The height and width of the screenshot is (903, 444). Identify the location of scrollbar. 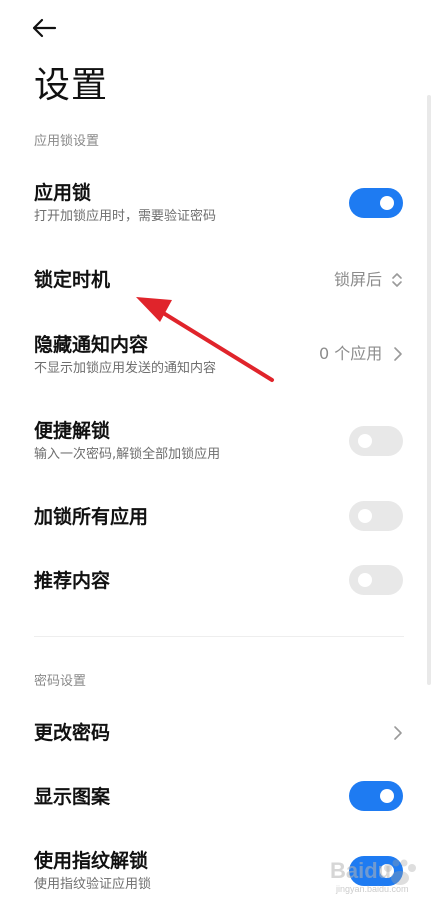
(429, 390).